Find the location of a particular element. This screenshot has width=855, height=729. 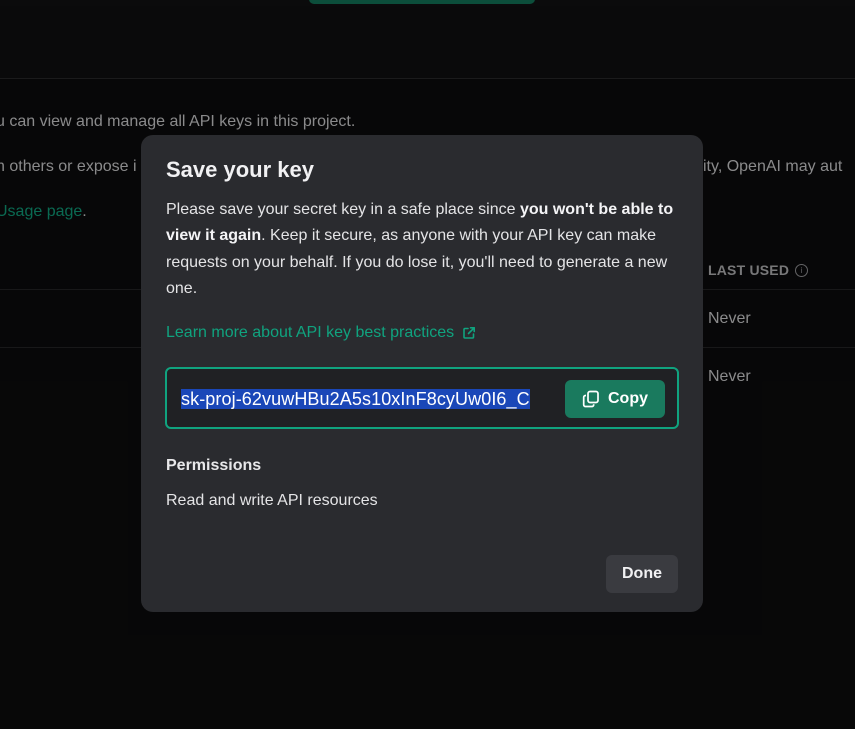

copy-button: Copy is located at coordinates (615, 399).